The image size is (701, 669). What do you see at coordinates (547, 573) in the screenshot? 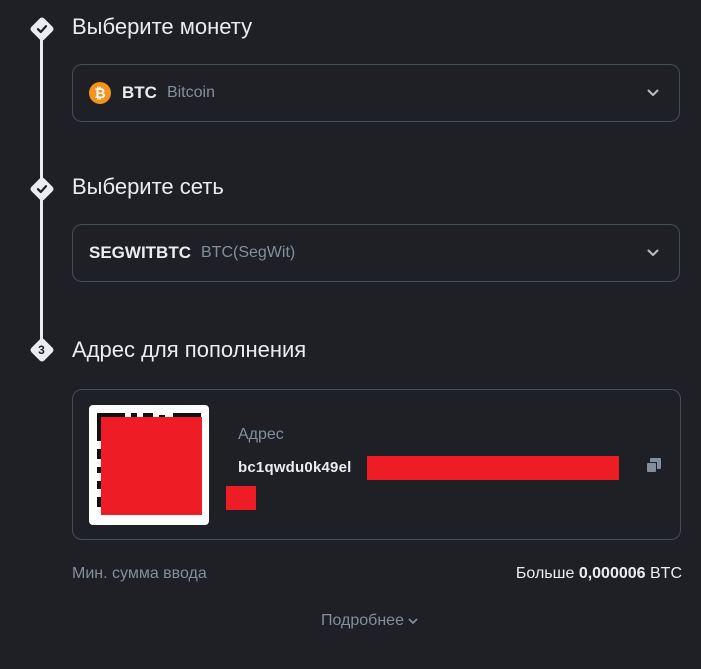
I see `min-deposit-prefix: Больше` at bounding box center [547, 573].